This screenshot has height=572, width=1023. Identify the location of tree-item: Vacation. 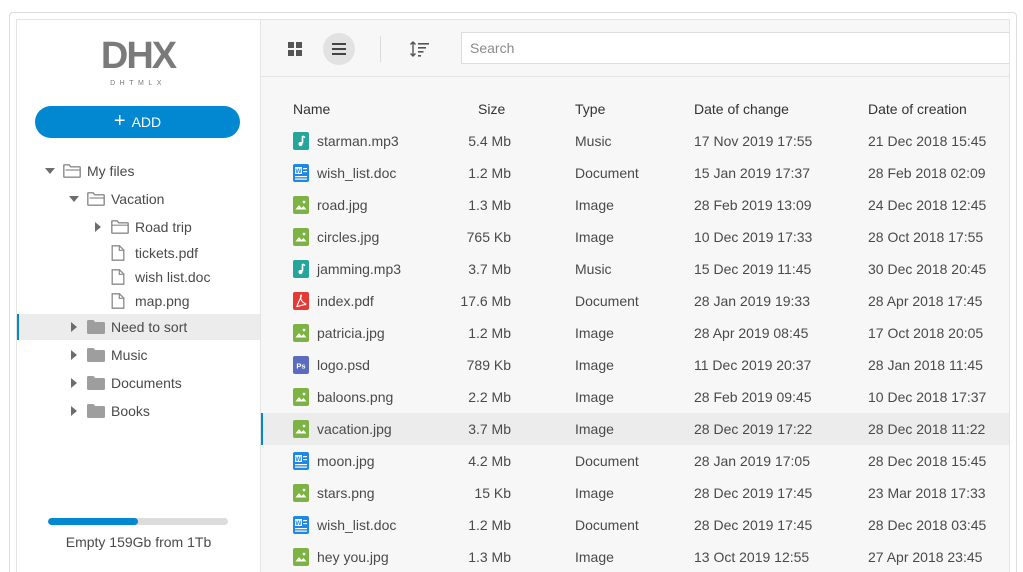
(138, 199).